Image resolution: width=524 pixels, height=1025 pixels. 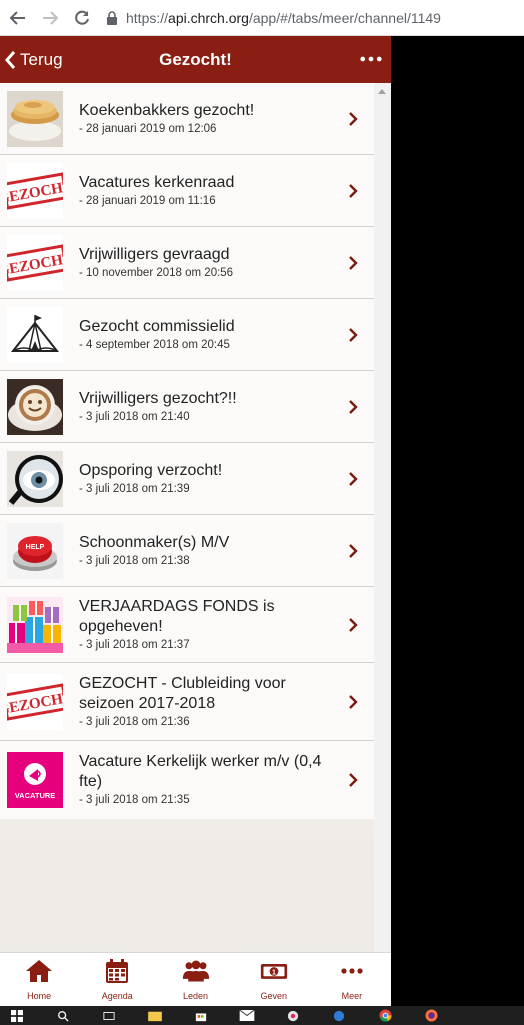 What do you see at coordinates (385, 1016) in the screenshot?
I see `chrome-icon` at bounding box center [385, 1016].